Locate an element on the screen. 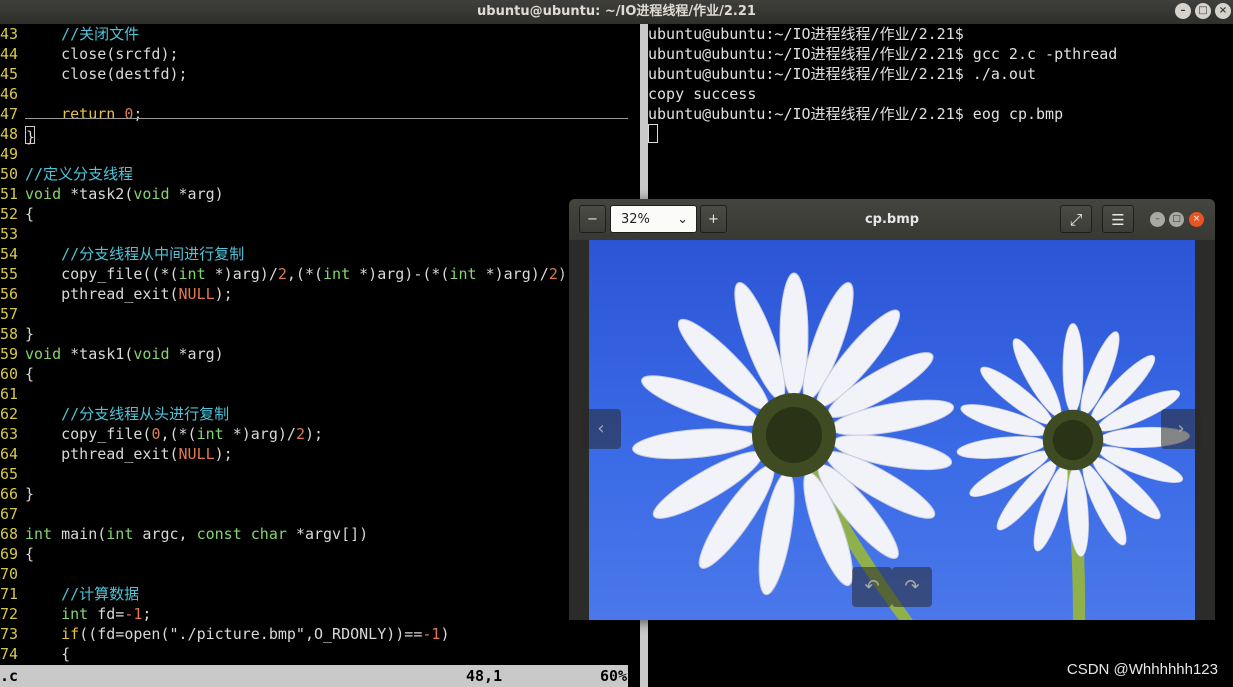  fullscreen-icon: ⤢ is located at coordinates (1076, 219).